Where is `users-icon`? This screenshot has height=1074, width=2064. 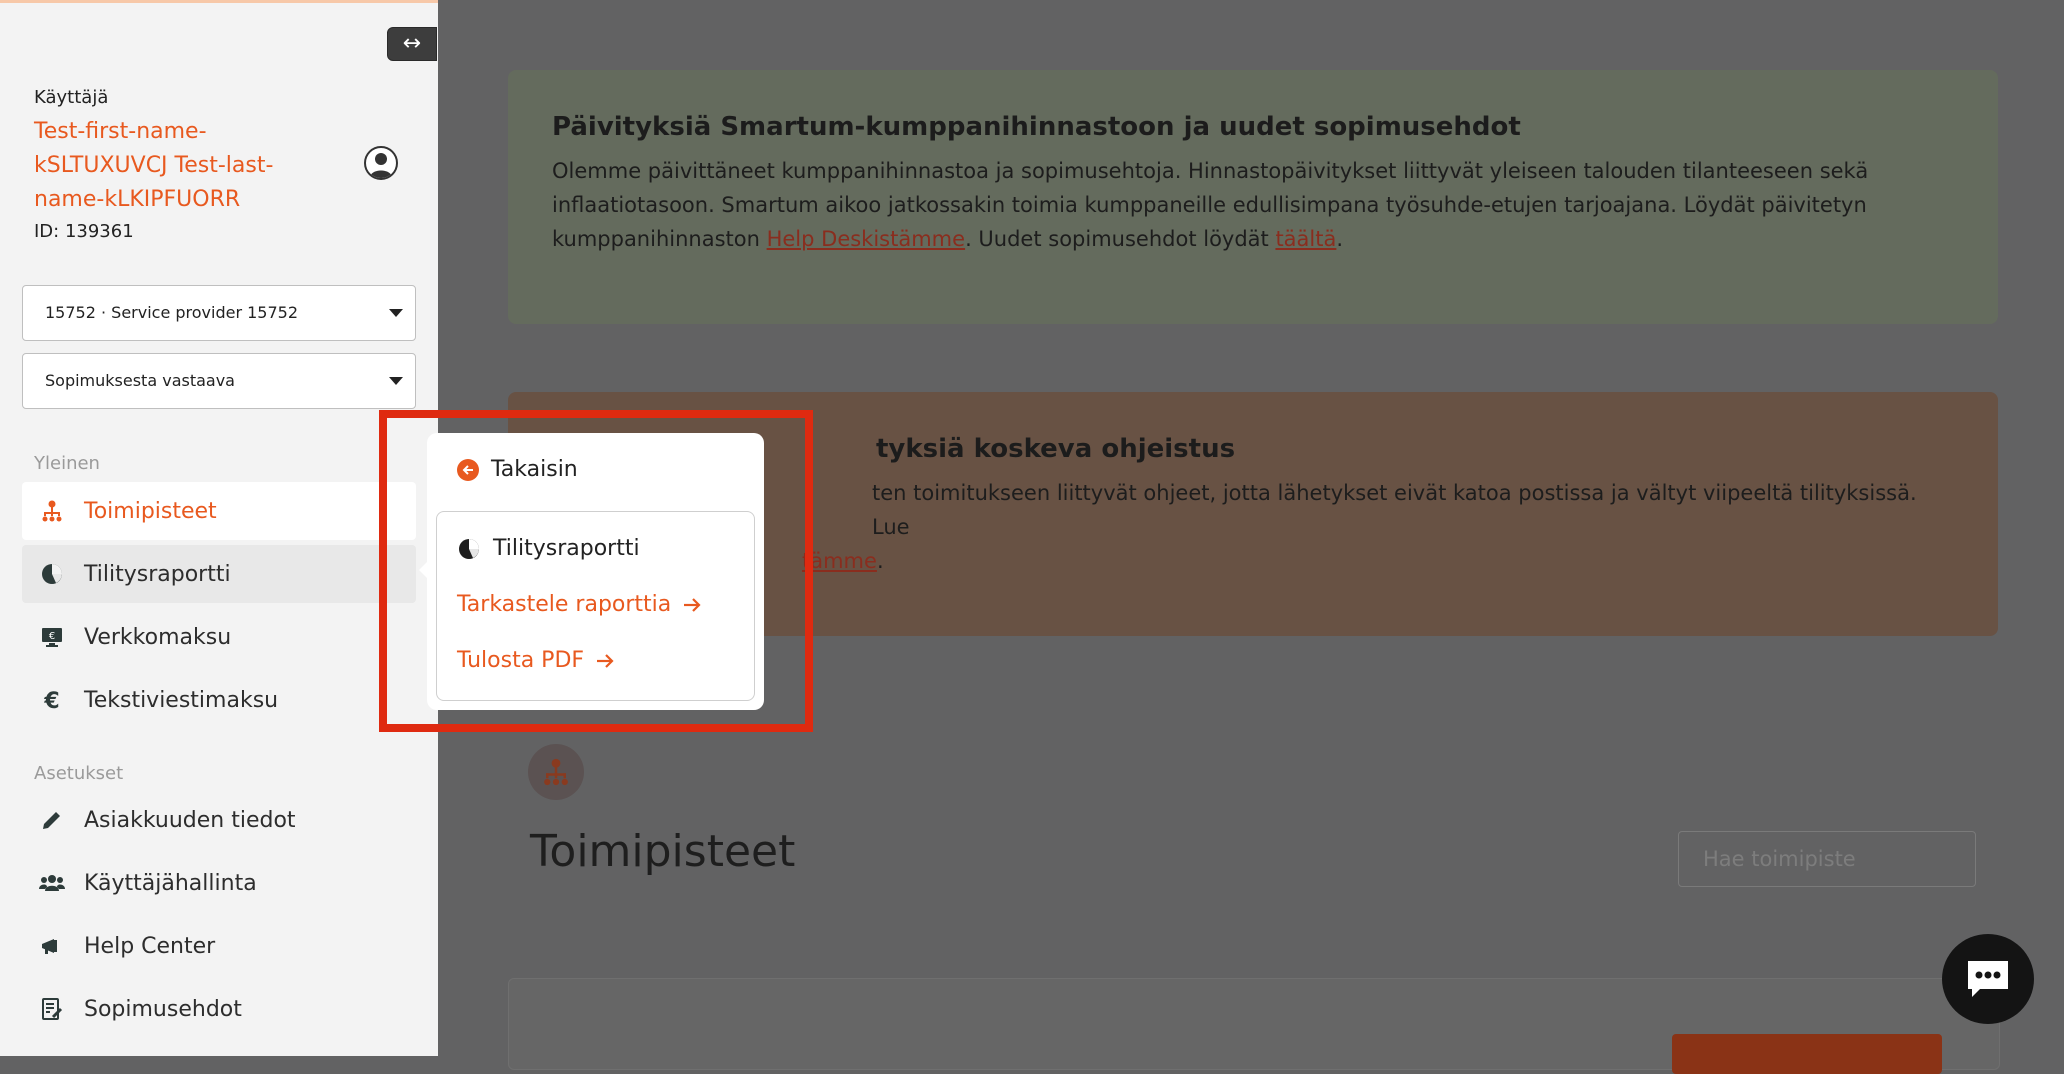 users-icon is located at coordinates (52, 883).